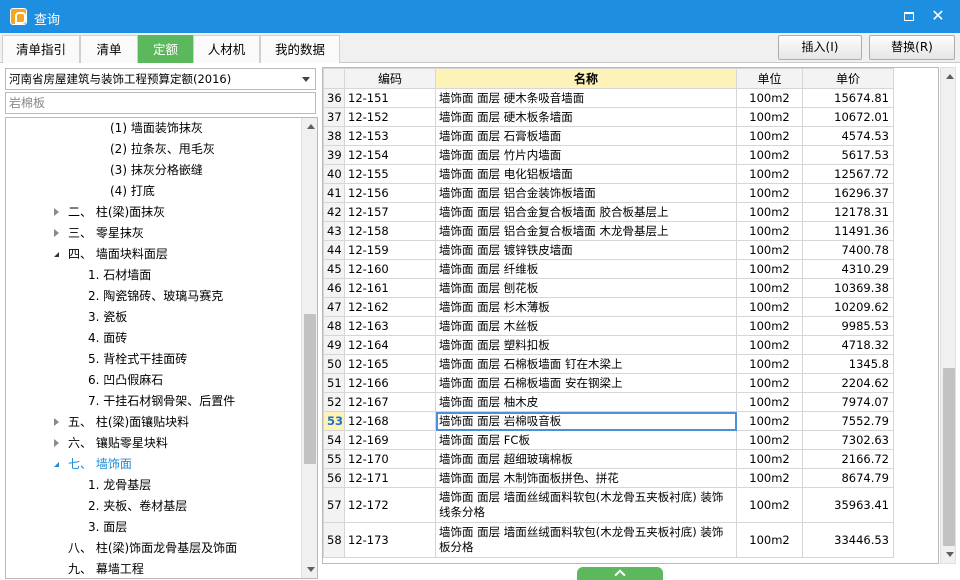 This screenshot has height=580, width=960. I want to click on table-row: 36 12-151 墙饰面 面层 硬木条吸音墙面 100m2 15674.81, so click(608, 98).